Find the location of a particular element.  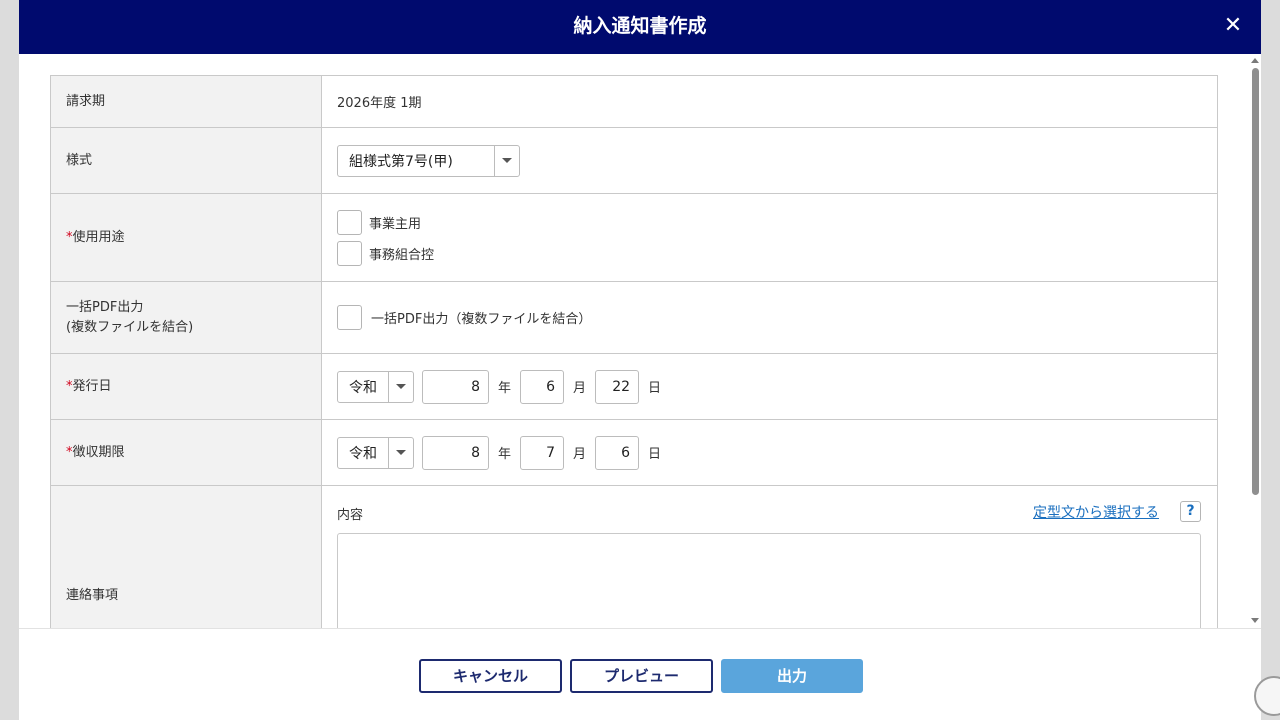

bulk-pdf-option: 一括PDF出力（複数ファイルを結合） is located at coordinates (464, 317).